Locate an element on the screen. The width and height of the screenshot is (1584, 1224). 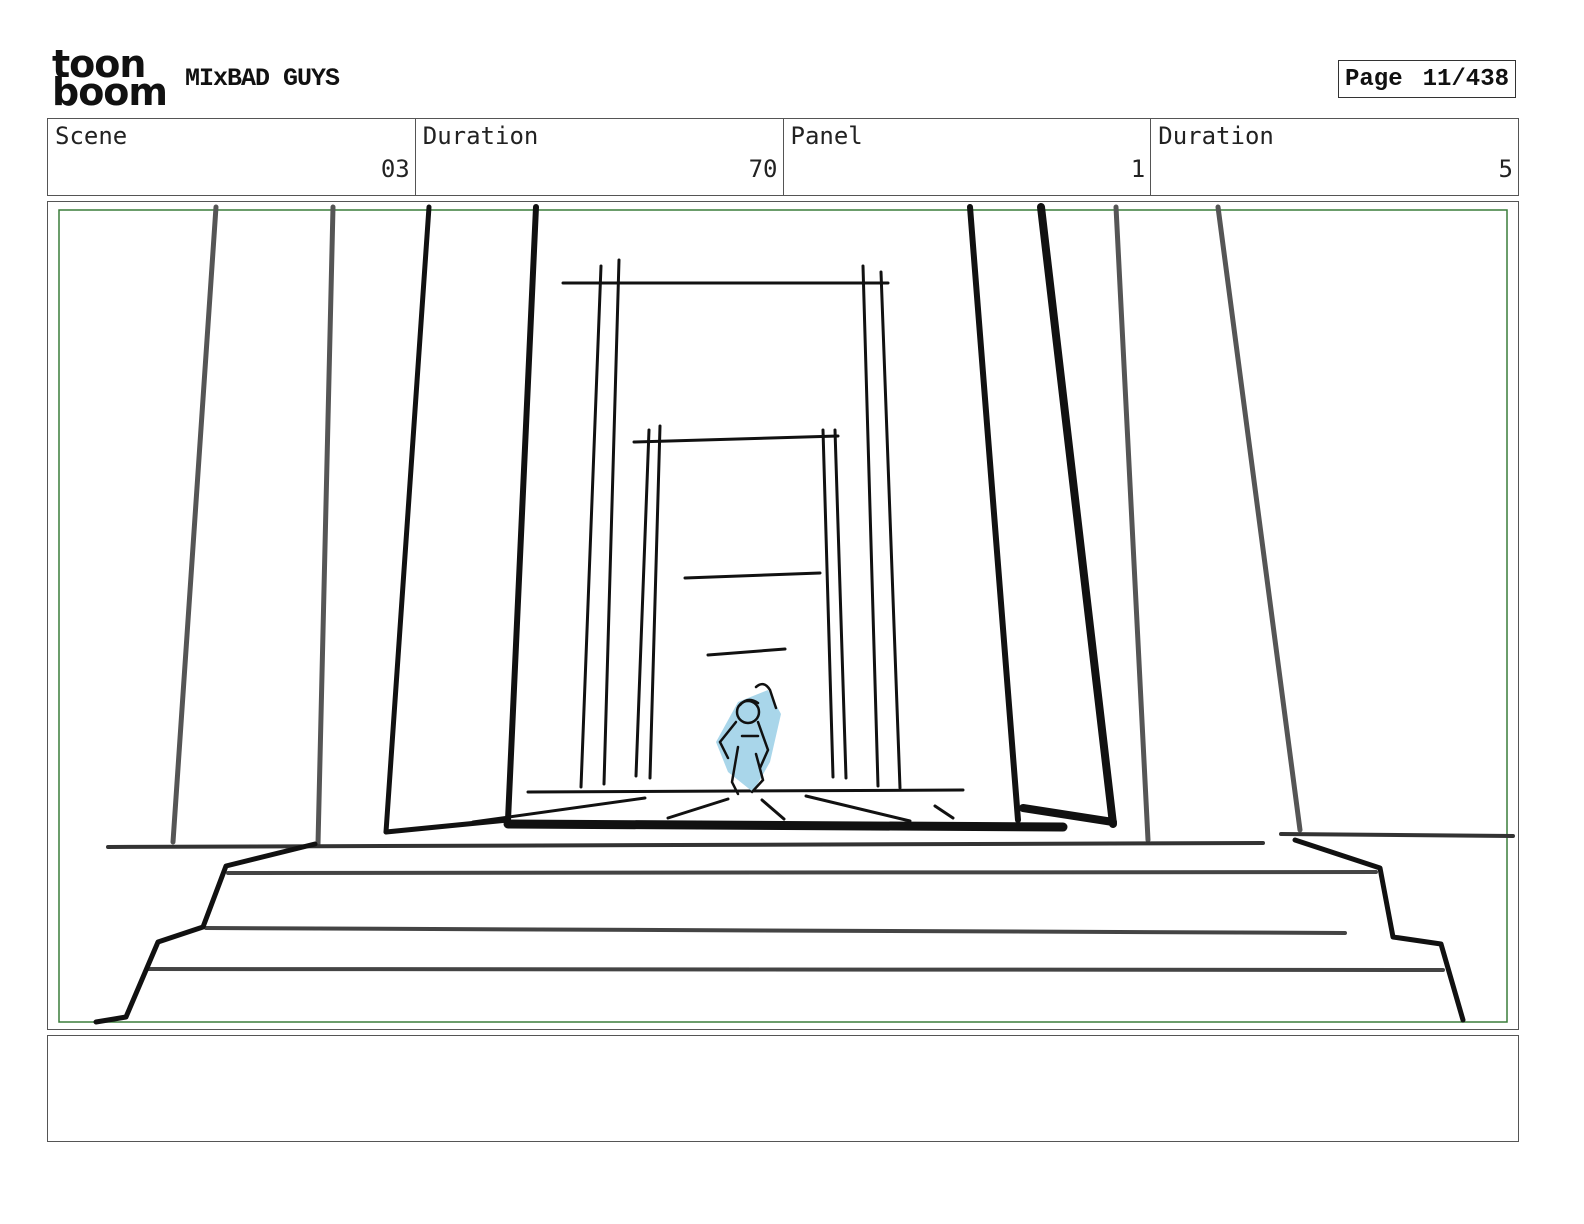
scene-duration-label: Duration is located at coordinates (480, 136).